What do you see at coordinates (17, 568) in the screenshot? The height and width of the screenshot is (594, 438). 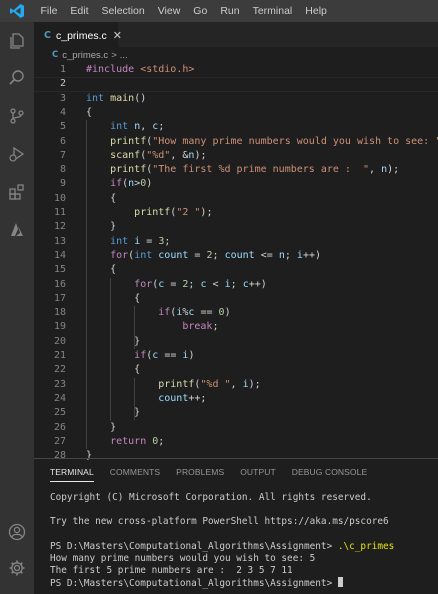 I see `settings-gear-icon` at bounding box center [17, 568].